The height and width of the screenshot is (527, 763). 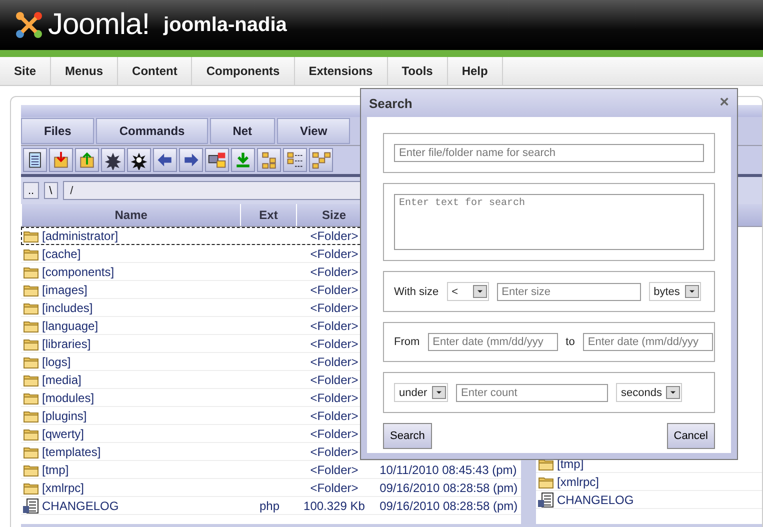 What do you see at coordinates (61, 160) in the screenshot?
I see `box-down-arrow-icon` at bounding box center [61, 160].